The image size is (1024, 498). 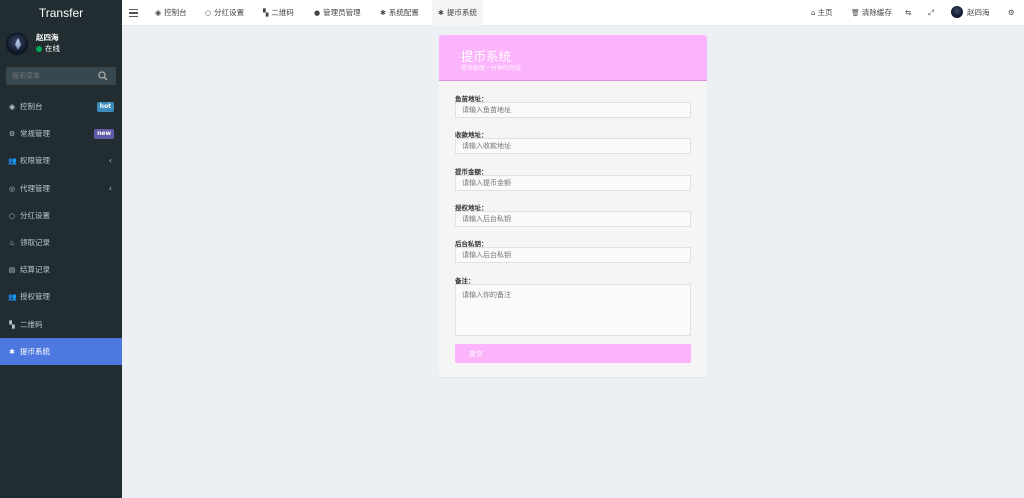 I want to click on tab-admins: ● 管理员管理, so click(x=337, y=13).